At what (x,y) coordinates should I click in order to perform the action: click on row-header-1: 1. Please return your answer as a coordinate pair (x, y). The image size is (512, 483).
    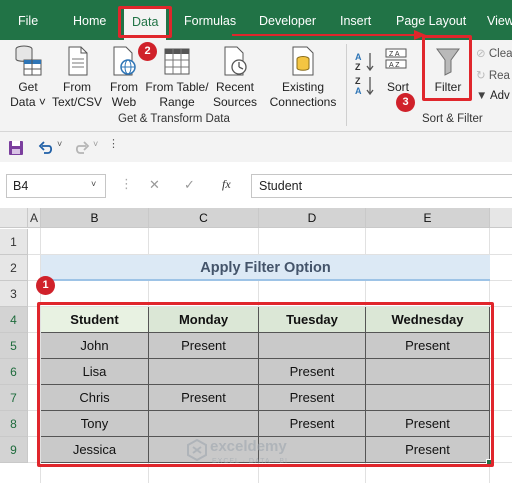
    Looking at the image, I should click on (14, 242).